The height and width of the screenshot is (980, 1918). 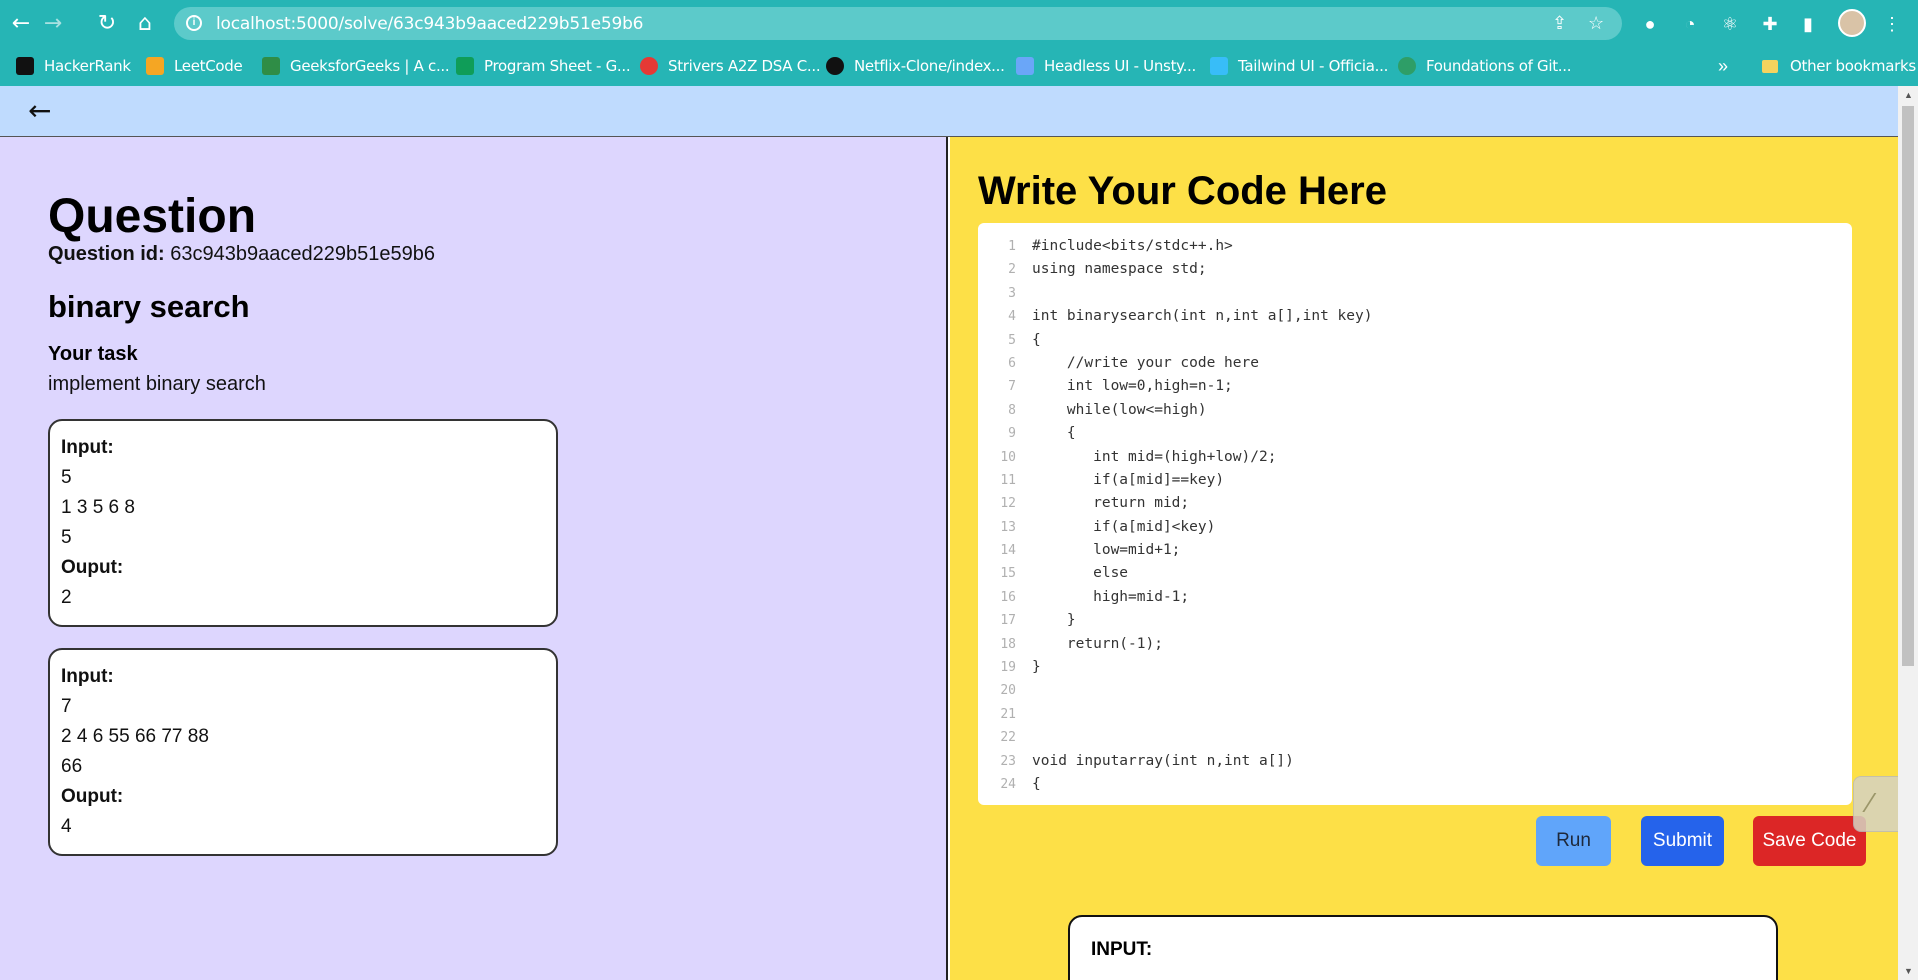 What do you see at coordinates (465, 66) in the screenshot?
I see `sheets-icon` at bounding box center [465, 66].